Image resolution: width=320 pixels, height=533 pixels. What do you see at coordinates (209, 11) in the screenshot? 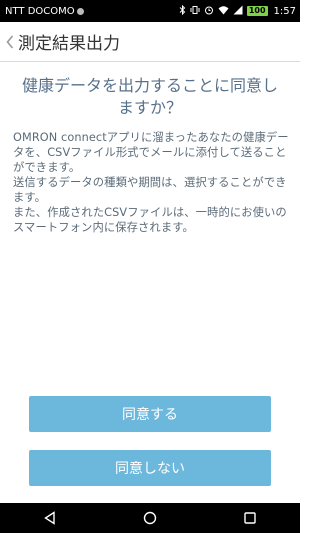
I see `alarm-icon` at bounding box center [209, 11].